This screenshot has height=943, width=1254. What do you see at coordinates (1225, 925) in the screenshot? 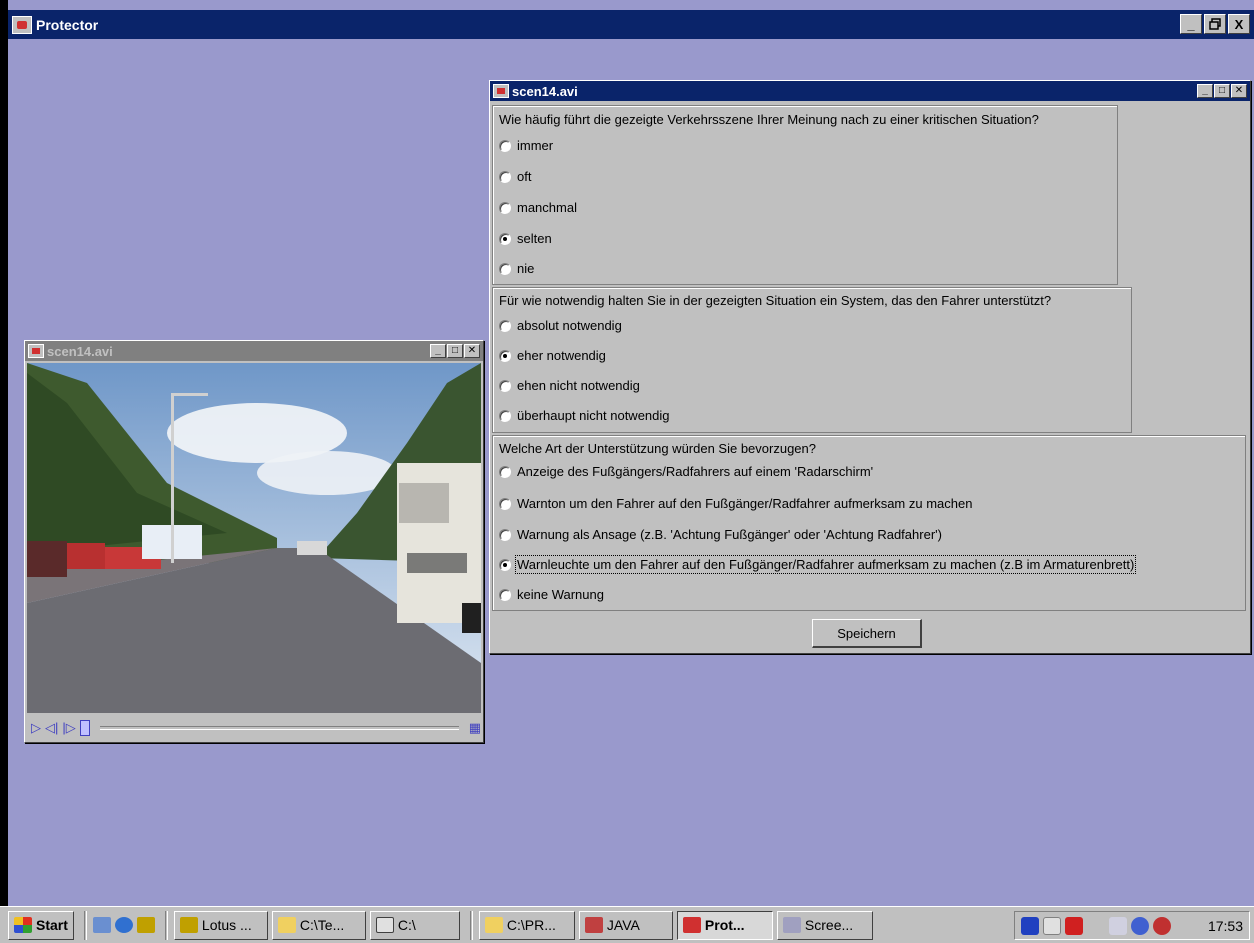
I see `clock: 17:53` at bounding box center [1225, 925].